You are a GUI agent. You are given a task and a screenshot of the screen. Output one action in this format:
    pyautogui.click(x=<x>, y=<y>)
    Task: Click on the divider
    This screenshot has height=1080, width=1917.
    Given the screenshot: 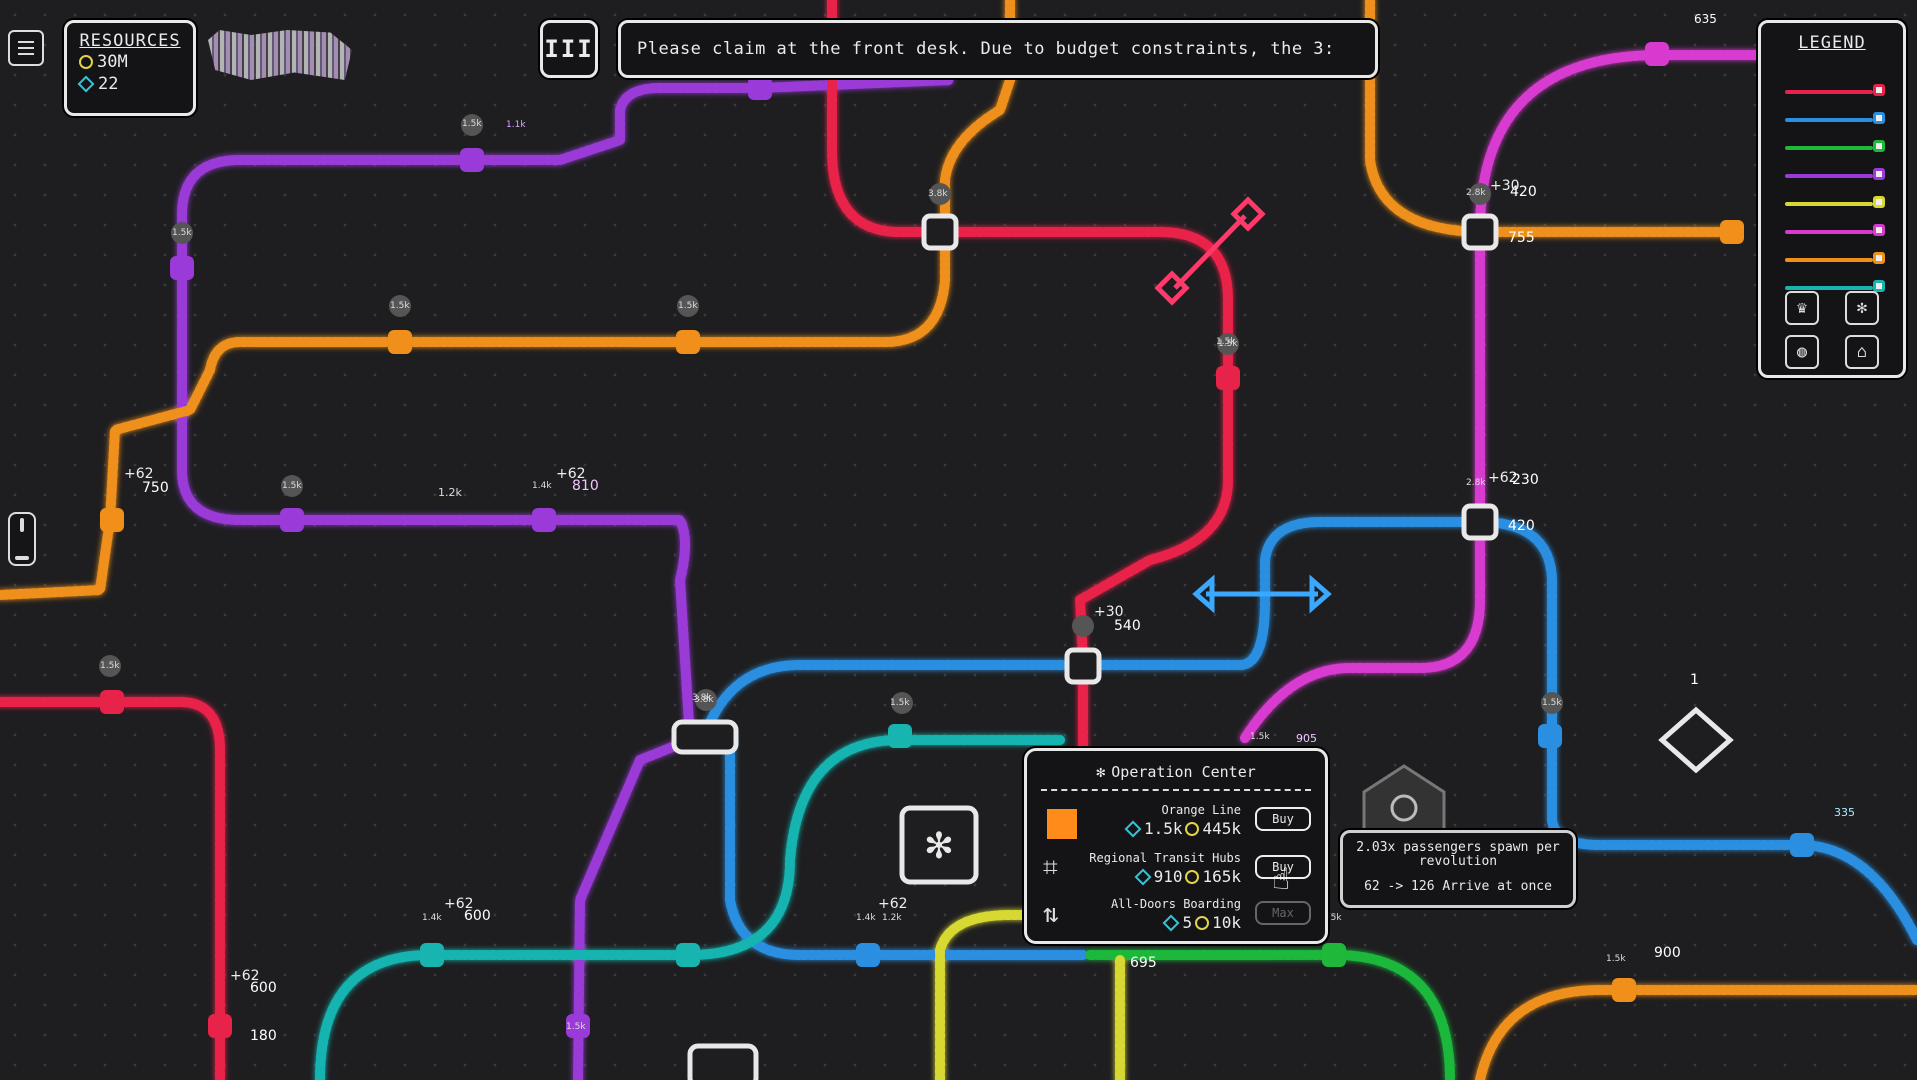 What is the action you would take?
    pyautogui.click(x=1176, y=790)
    